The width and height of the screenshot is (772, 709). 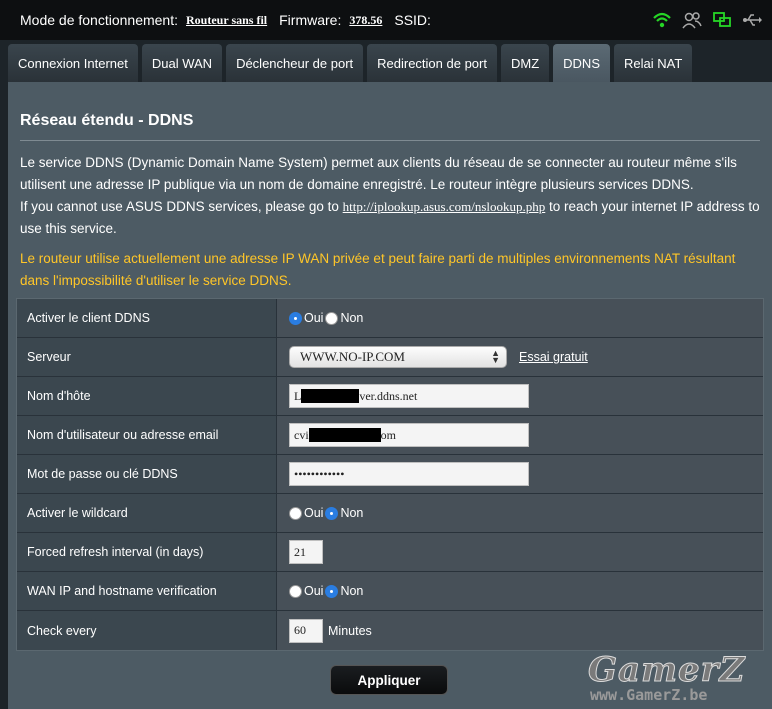 I want to click on hostname-input: Lver.ddns.net, so click(x=409, y=396).